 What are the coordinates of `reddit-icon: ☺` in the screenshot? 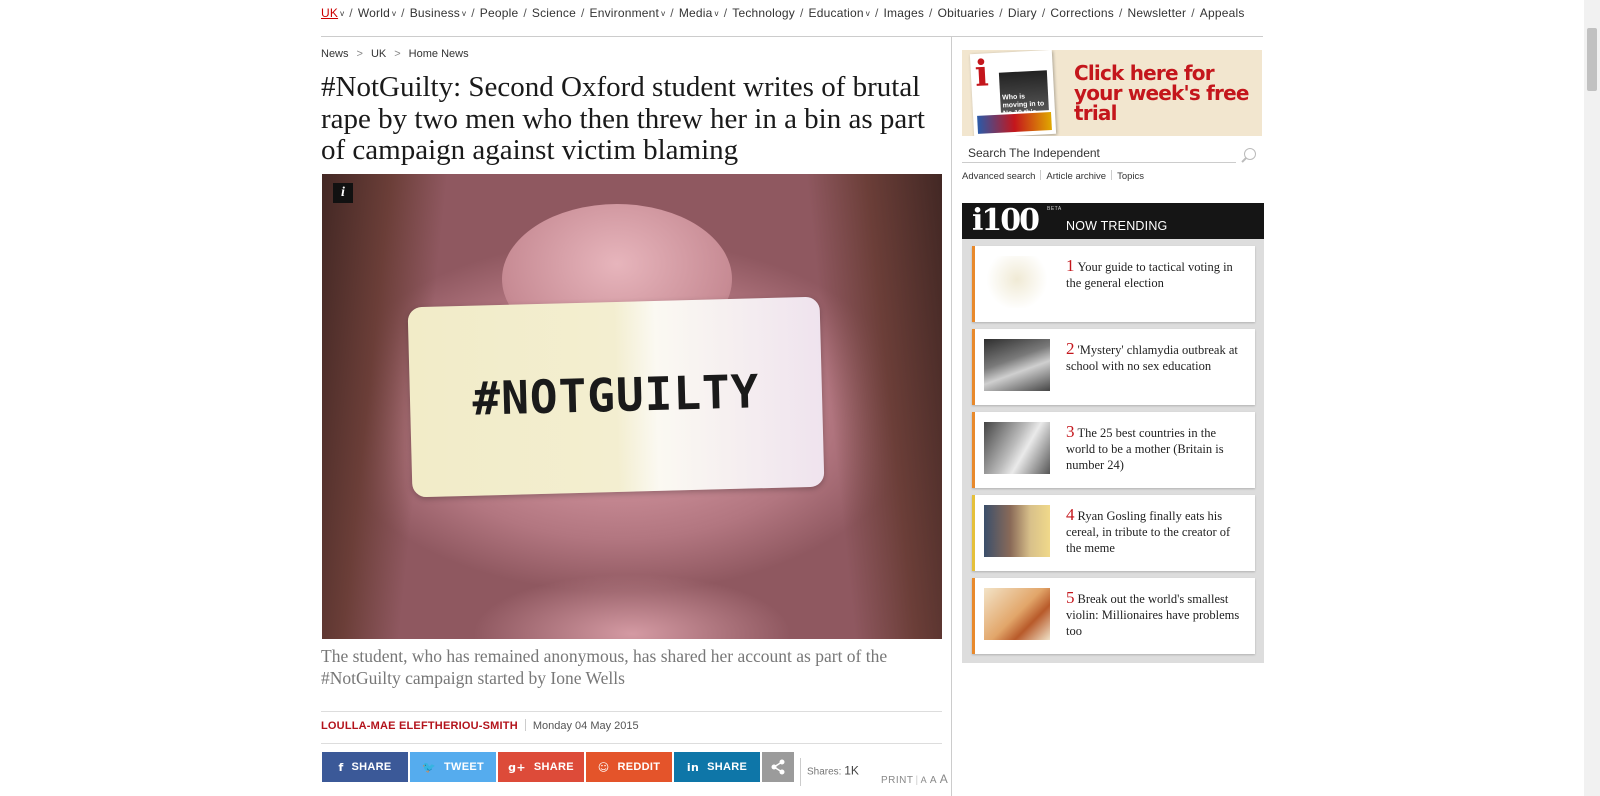 It's located at (603, 767).